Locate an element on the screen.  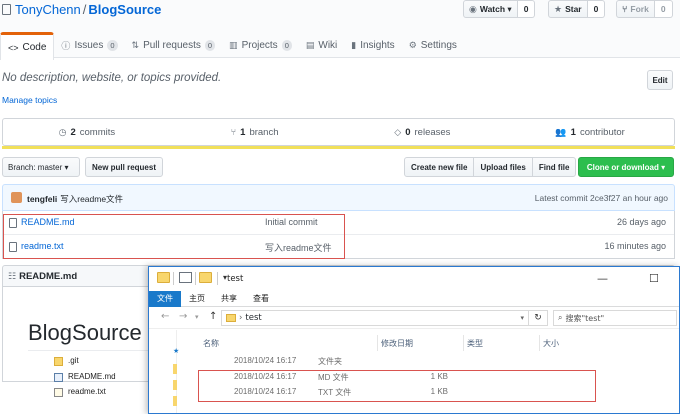
commits-link: ◷ 2 commits is located at coordinates (87, 132).